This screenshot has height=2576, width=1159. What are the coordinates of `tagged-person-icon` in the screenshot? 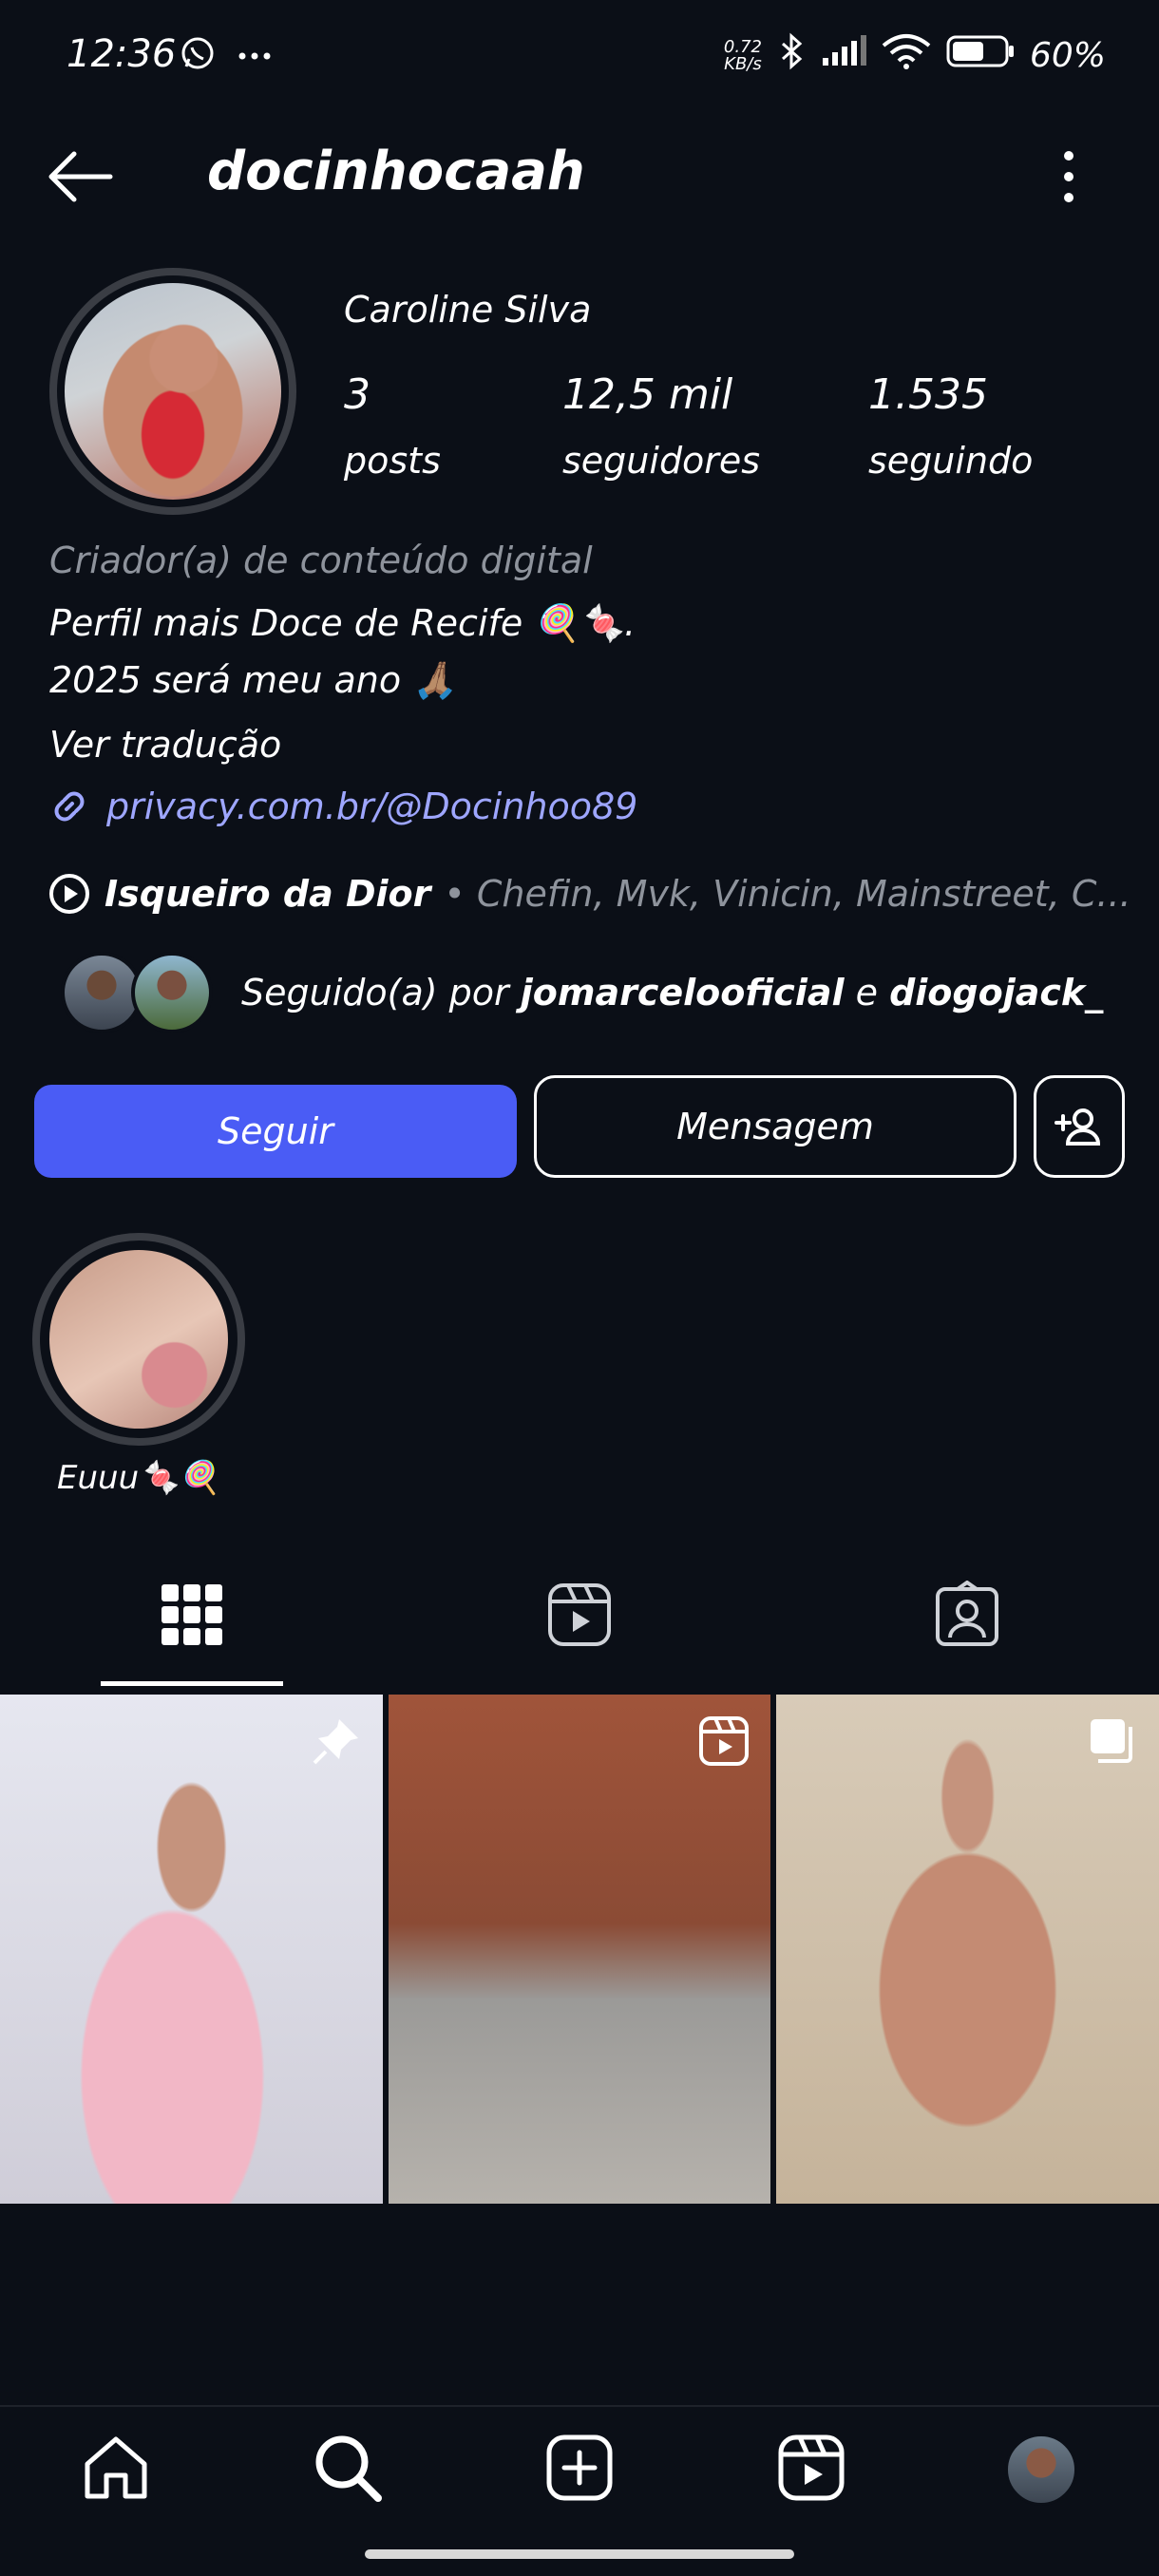 It's located at (967, 1613).